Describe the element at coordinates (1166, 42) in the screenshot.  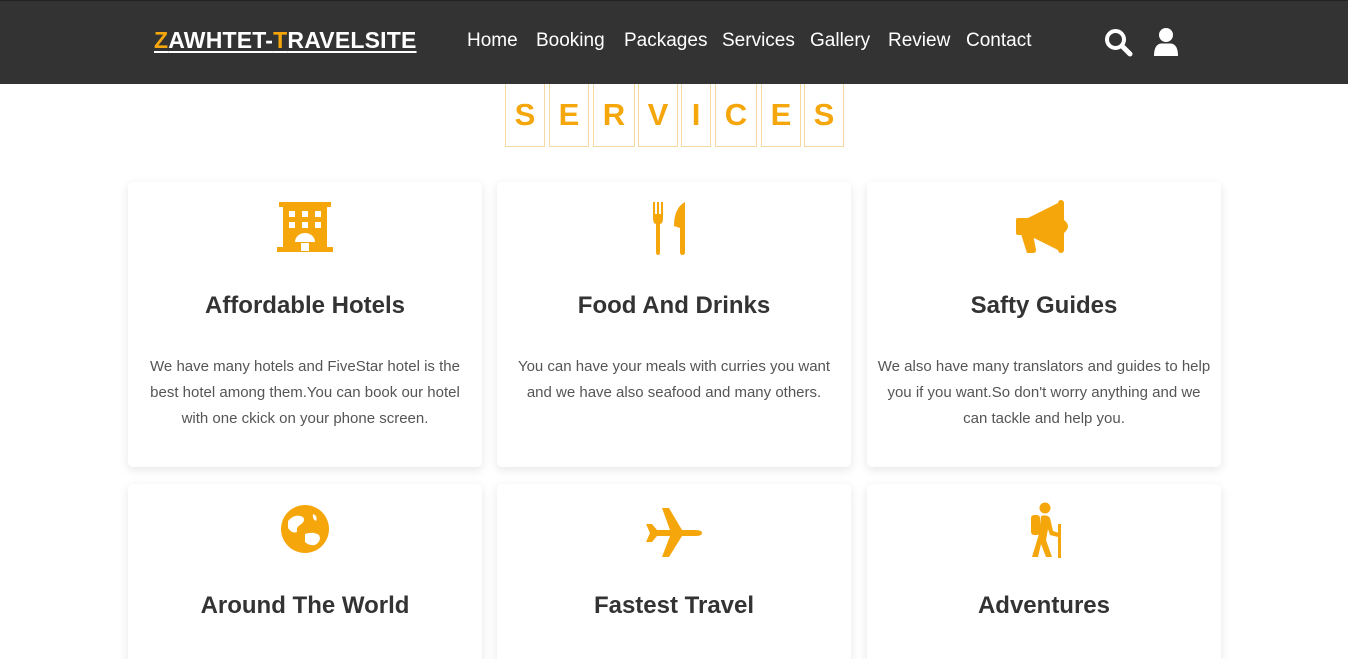
I see `user-icon` at that location.